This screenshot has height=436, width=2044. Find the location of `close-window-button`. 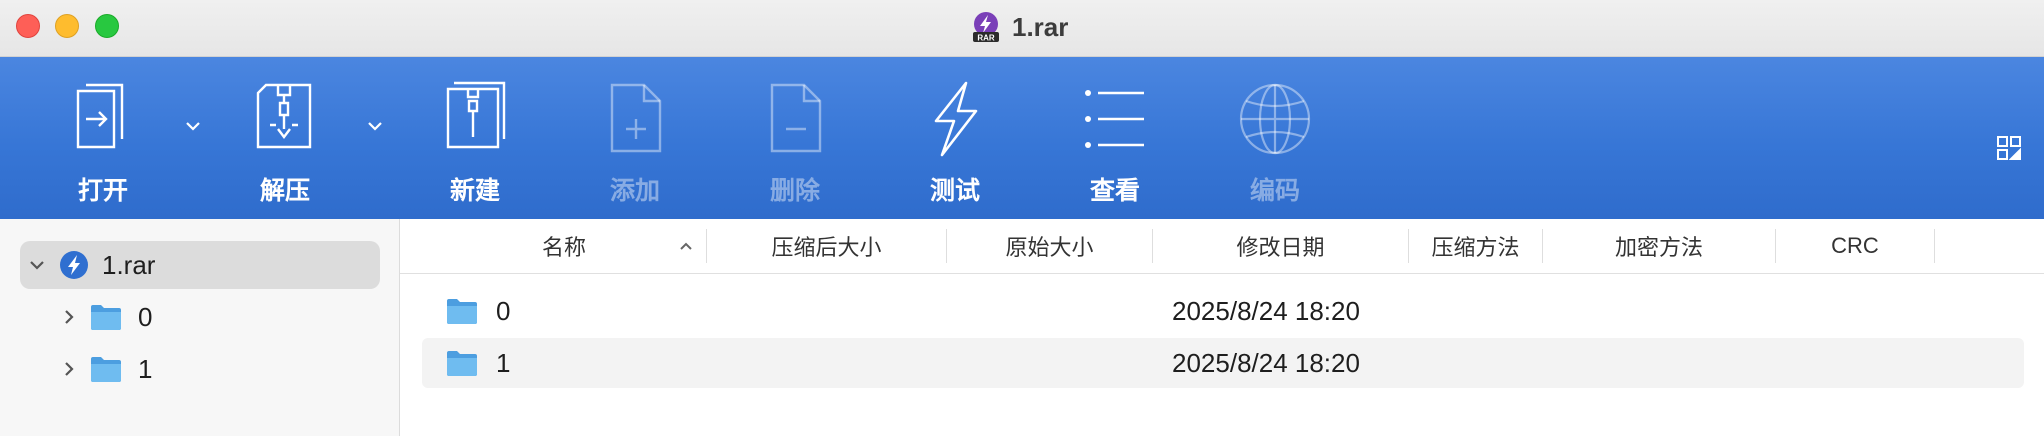

close-window-button is located at coordinates (28, 26).